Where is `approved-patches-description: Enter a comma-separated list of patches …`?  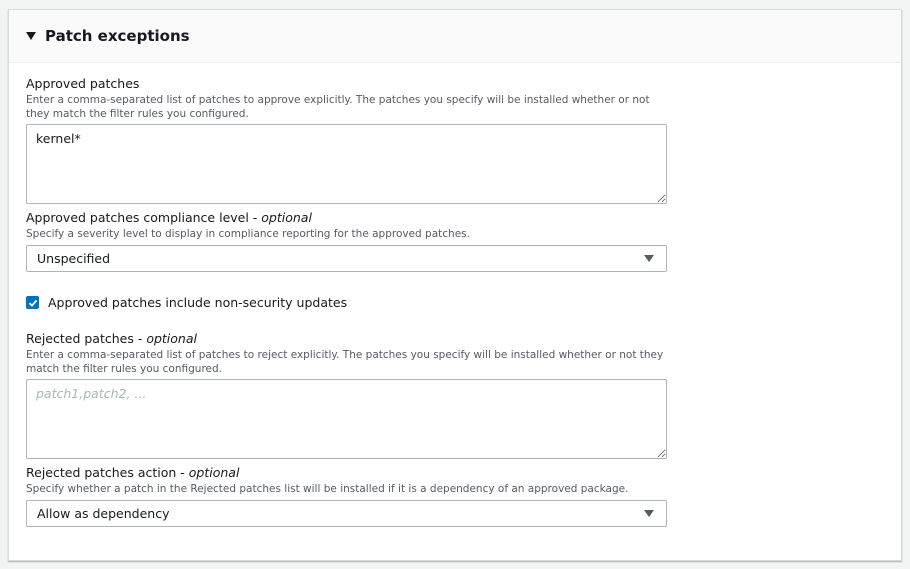
approved-patches-description: Enter a comma-separated list of patches … is located at coordinates (338, 107).